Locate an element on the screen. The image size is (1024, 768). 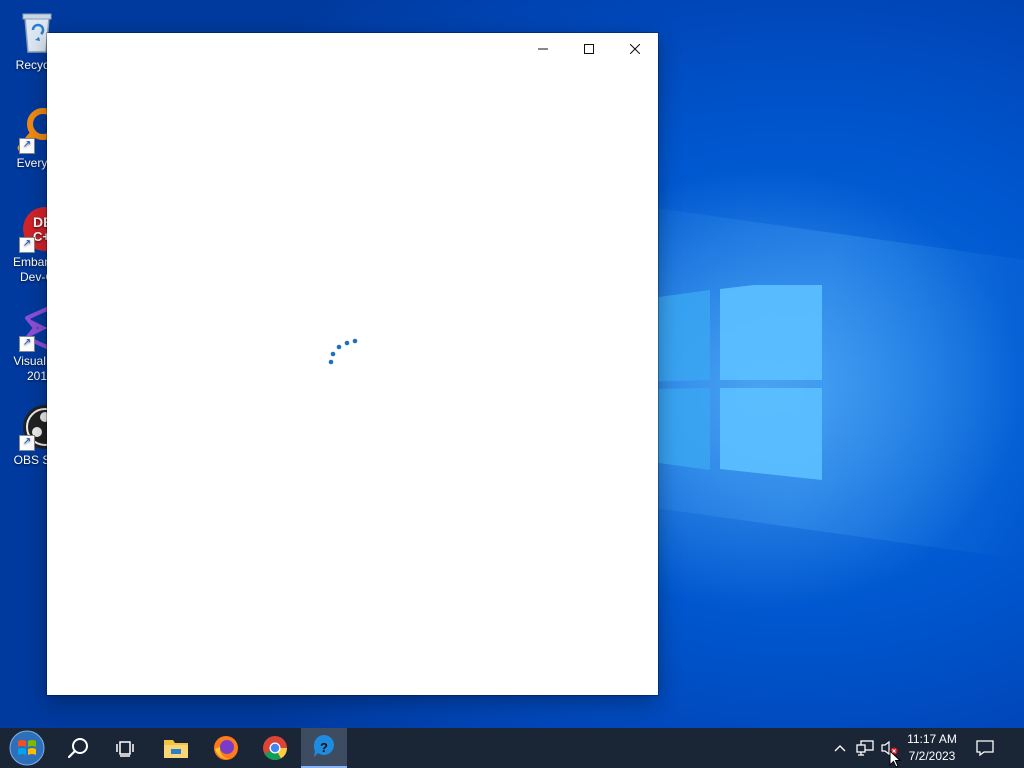
taskbar-clock: 11:17 AM 7/2/2023 is located at coordinates (932, 748).